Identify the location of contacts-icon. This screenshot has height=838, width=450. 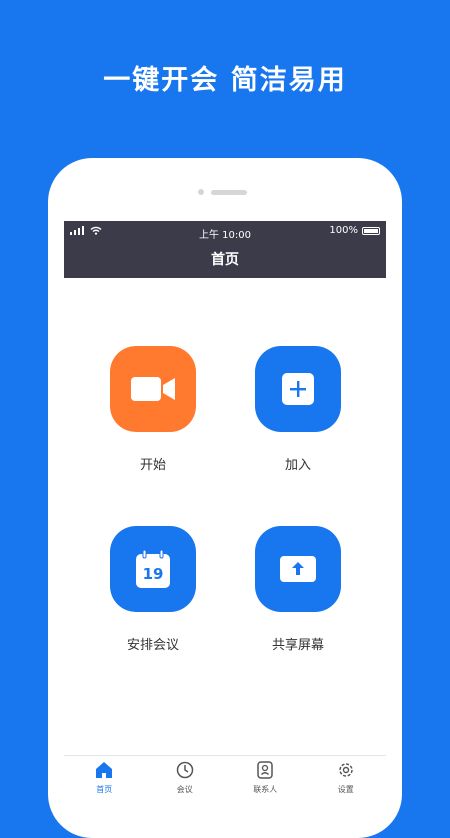
(265, 770).